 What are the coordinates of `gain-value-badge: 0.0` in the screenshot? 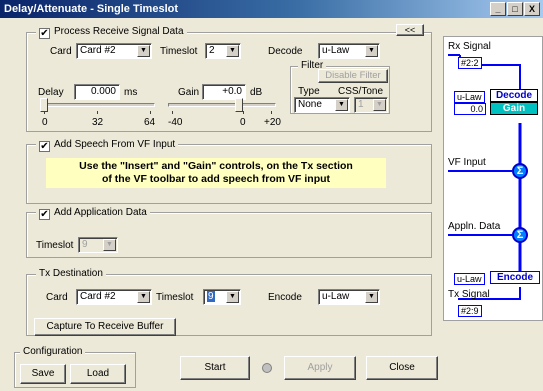 It's located at (470, 109).